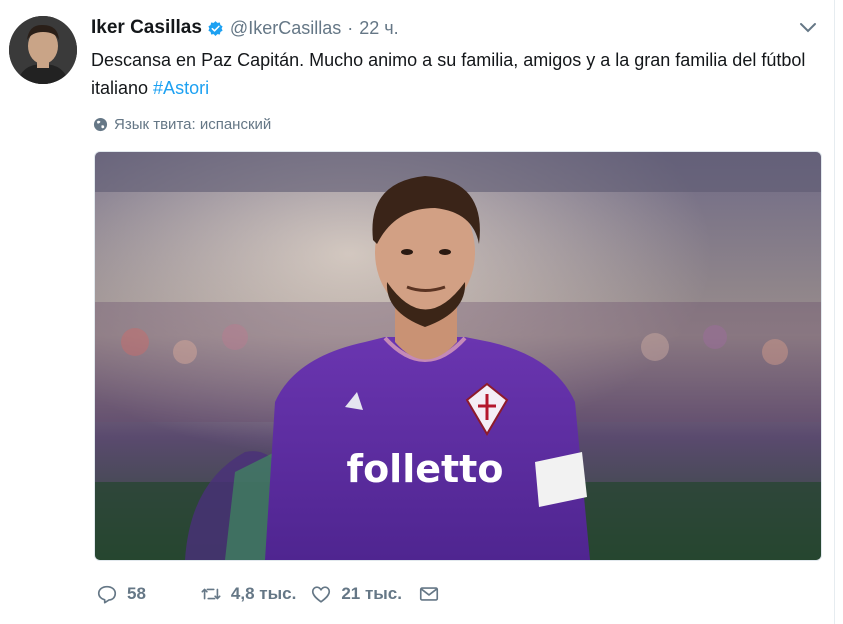 The width and height of the screenshot is (843, 624). Describe the element at coordinates (285, 28) in the screenshot. I see `author-handle: @IkerCasillas` at that location.